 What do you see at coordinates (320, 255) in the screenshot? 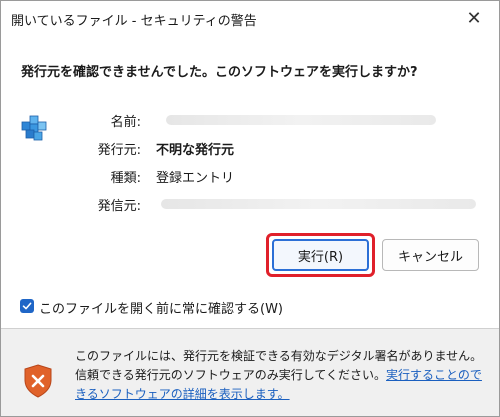
I see `run-button: 実行(R)` at bounding box center [320, 255].